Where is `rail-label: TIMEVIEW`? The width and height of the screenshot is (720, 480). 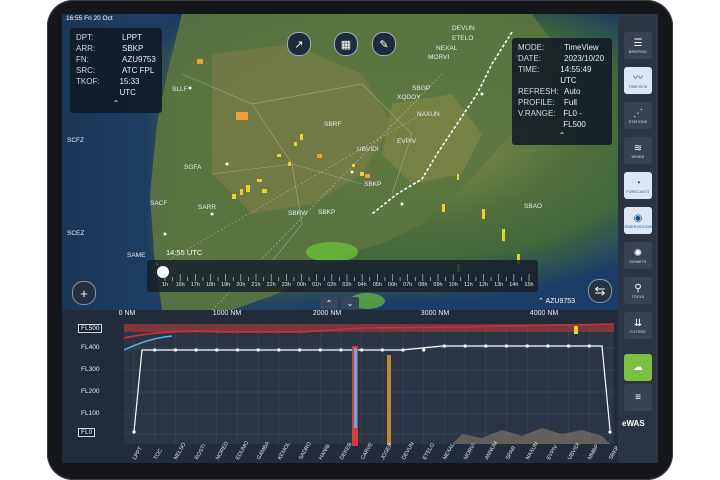 rail-label: TIMEVIEW is located at coordinates (638, 86).